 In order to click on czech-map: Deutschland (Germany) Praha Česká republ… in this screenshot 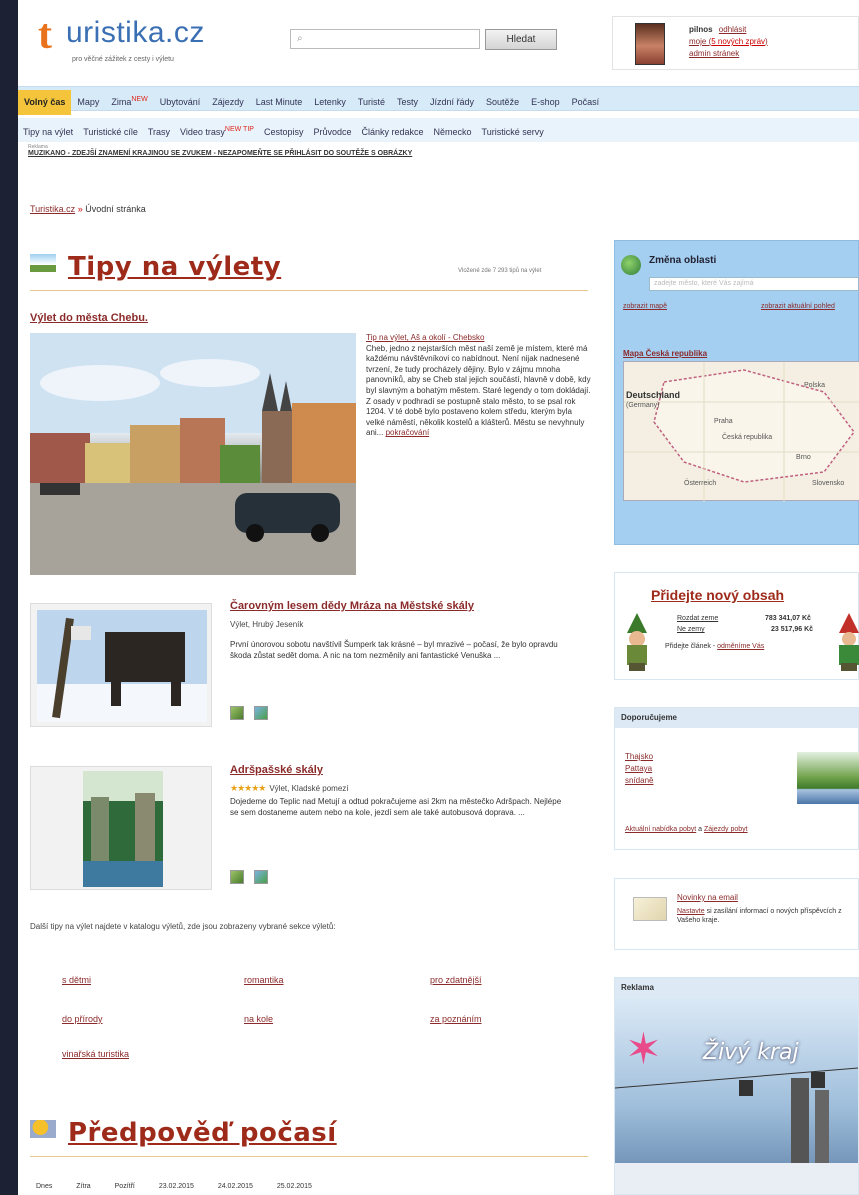, I will do `click(741, 431)`.